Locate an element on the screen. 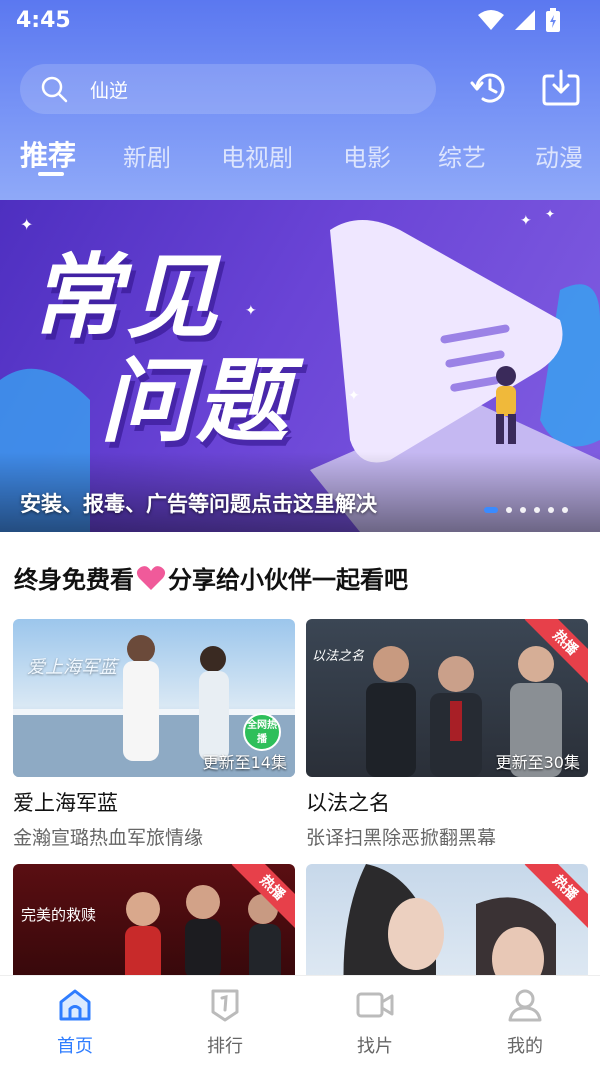  download-button is located at coordinates (561, 88).